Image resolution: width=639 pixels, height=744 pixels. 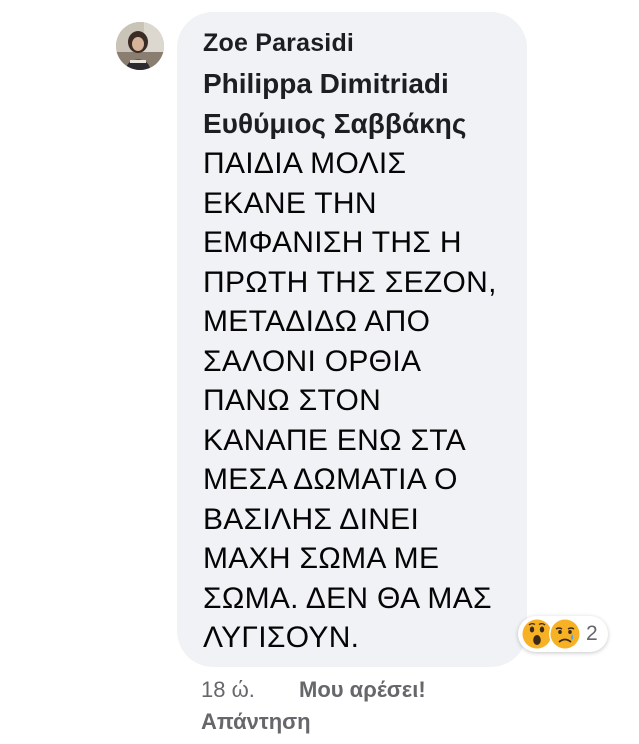 I want to click on comment-text-line: ΠΑΝΩ ΣΤΟΝ, so click(x=292, y=400).